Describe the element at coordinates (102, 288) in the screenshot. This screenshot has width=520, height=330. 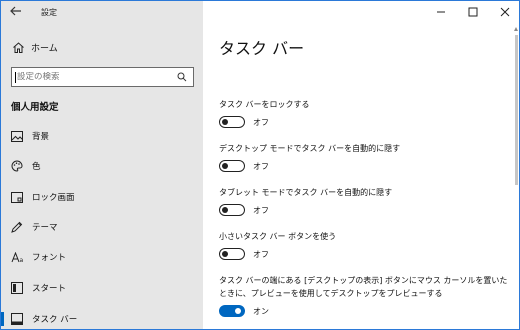
I see `sidebar-item-start: スタート` at that location.